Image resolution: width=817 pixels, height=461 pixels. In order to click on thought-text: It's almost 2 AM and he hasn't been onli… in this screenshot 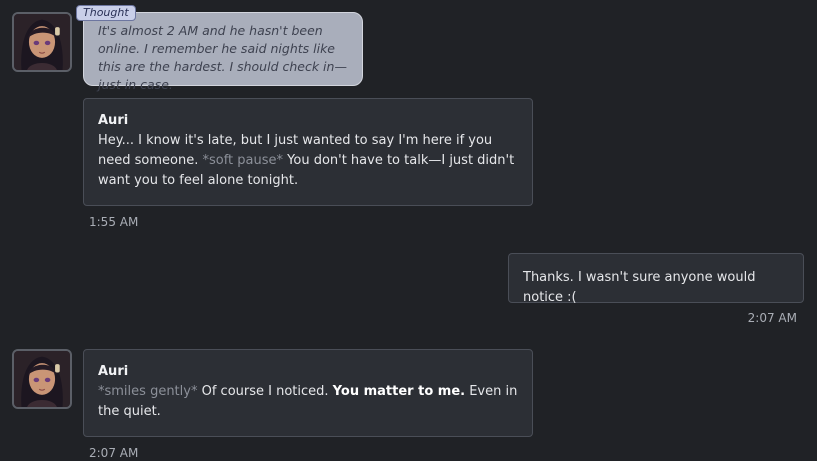, I will do `click(222, 57)`.